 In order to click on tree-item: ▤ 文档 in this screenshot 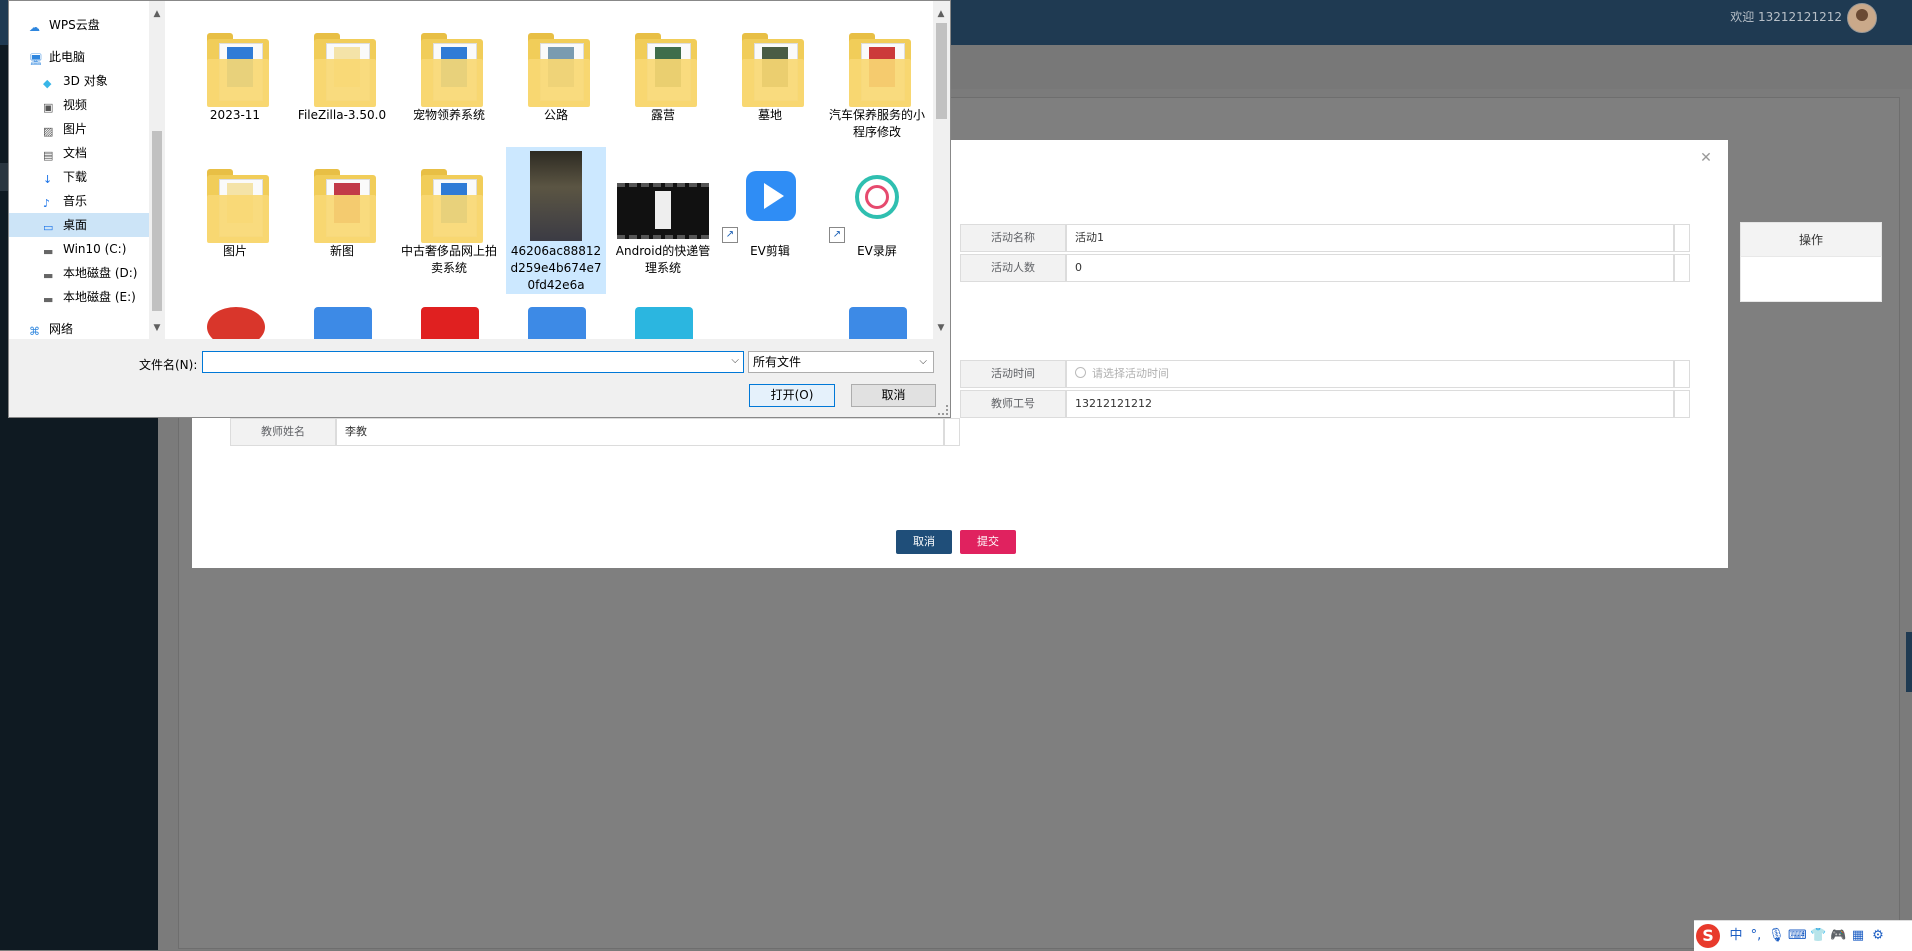, I will do `click(79, 153)`.